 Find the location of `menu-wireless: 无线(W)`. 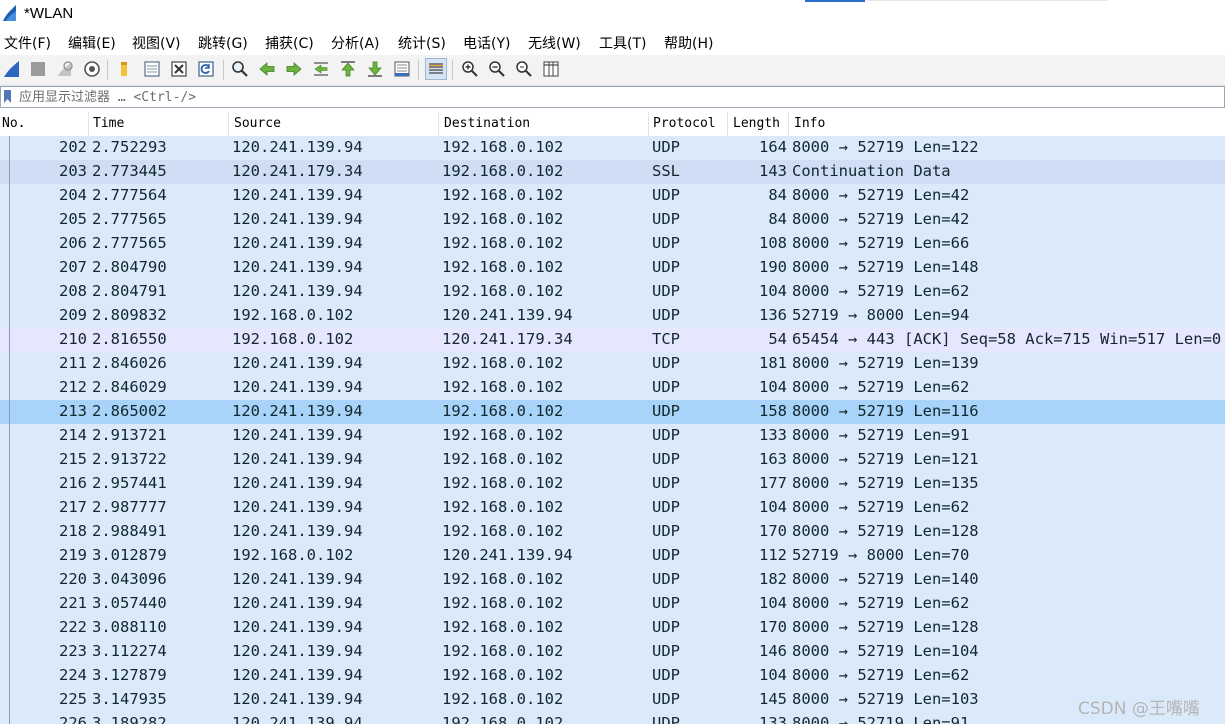

menu-wireless: 无线(W) is located at coordinates (554, 43).